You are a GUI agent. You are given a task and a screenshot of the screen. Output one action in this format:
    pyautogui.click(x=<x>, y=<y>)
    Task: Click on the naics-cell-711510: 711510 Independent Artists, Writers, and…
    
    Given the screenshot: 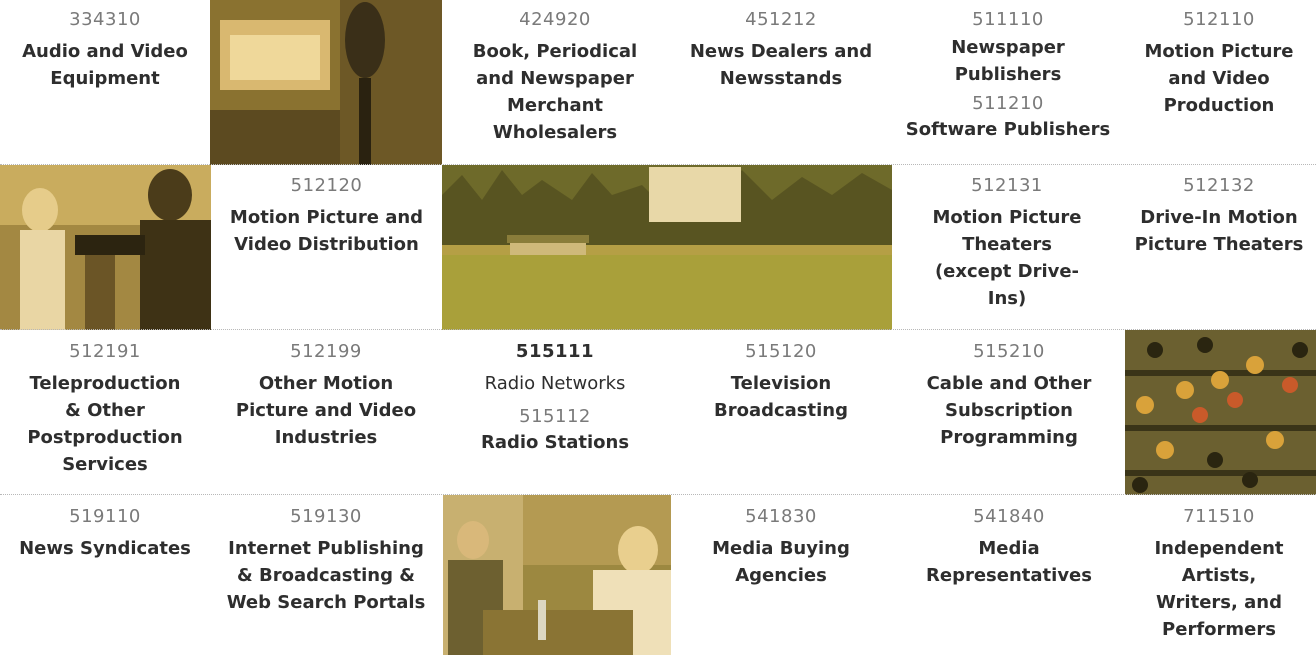 What is the action you would take?
    pyautogui.click(x=1219, y=574)
    